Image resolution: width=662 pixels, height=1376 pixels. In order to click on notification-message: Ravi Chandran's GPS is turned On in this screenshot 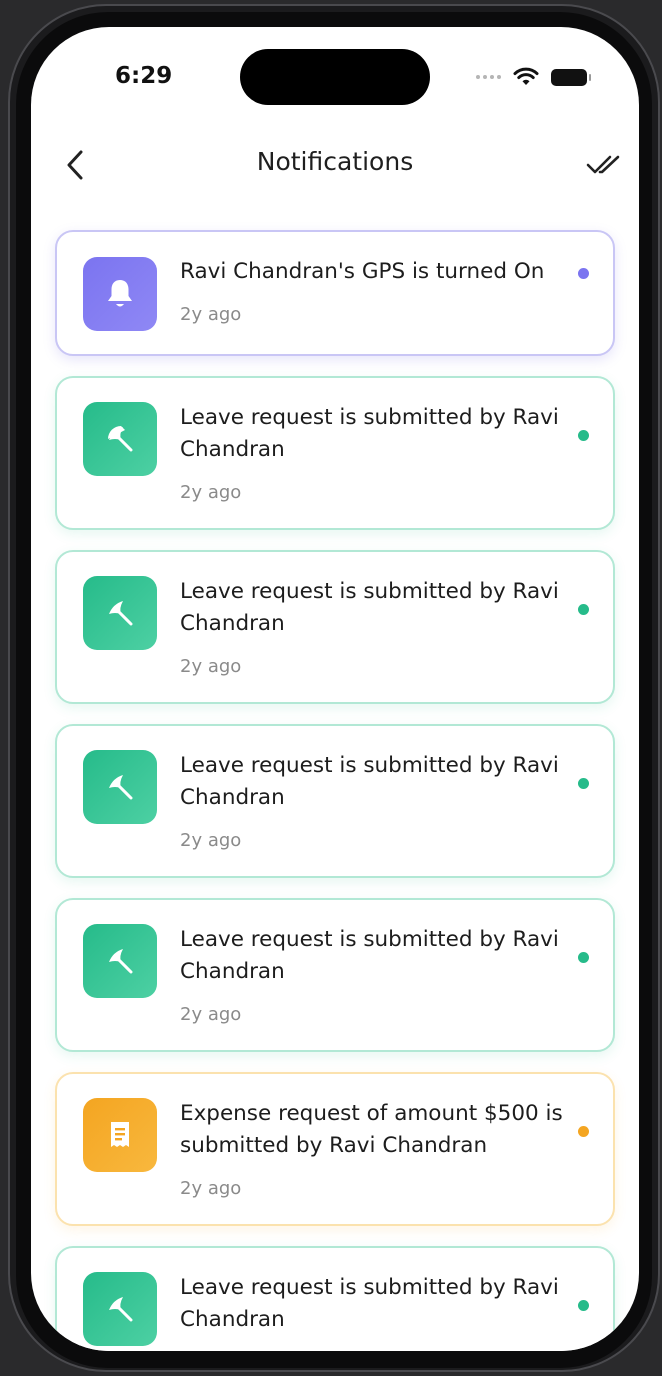, I will do `click(362, 271)`.